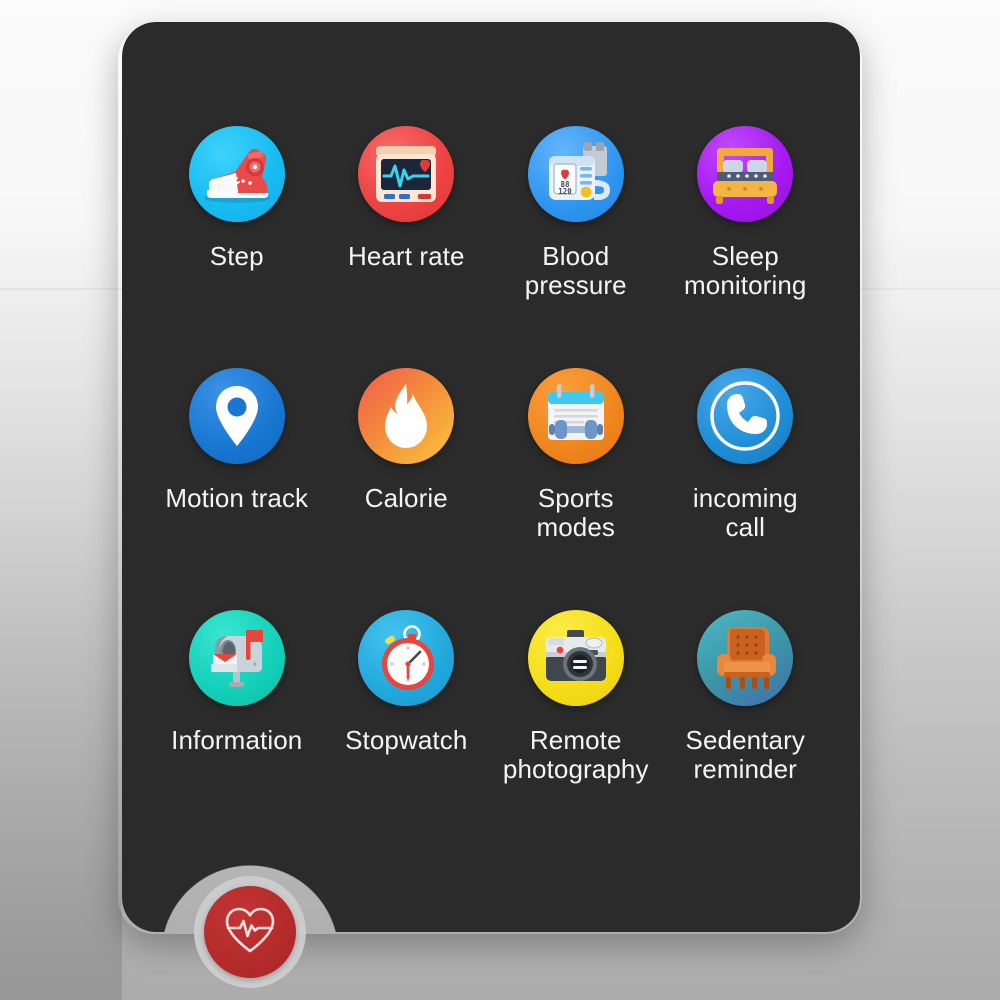 The image size is (1000, 1000). I want to click on bp-monitor-icon: 88 120, so click(575, 174).